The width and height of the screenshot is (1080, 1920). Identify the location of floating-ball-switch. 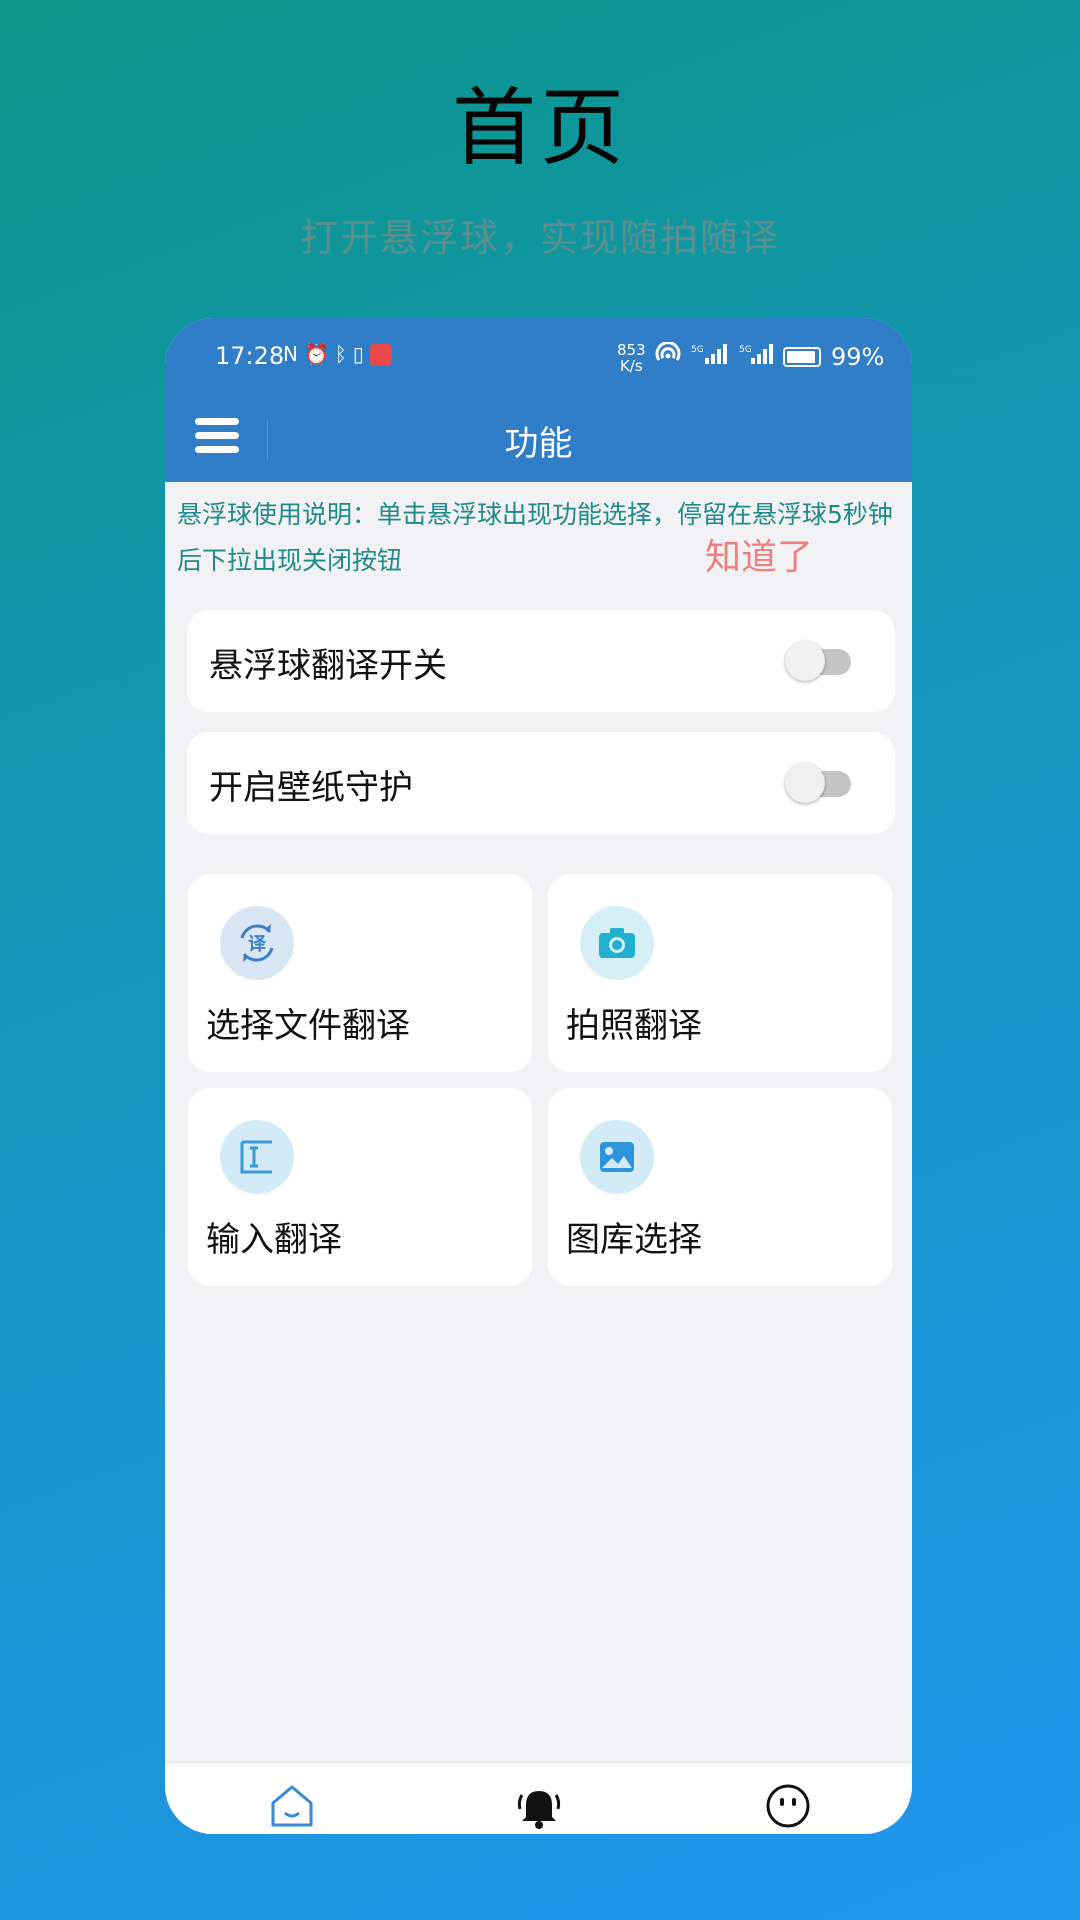
(819, 661).